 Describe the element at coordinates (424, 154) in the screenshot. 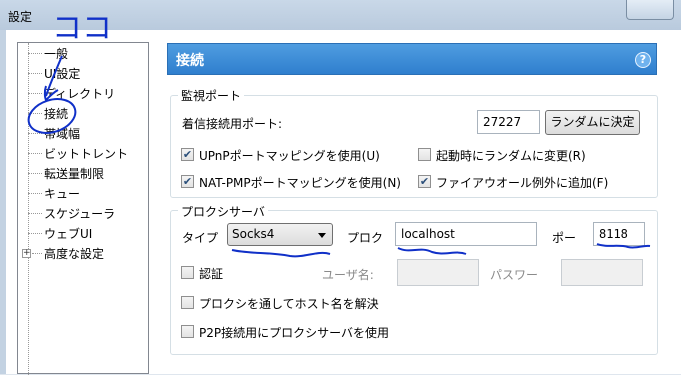

I see `random-on-start-checkbox` at that location.